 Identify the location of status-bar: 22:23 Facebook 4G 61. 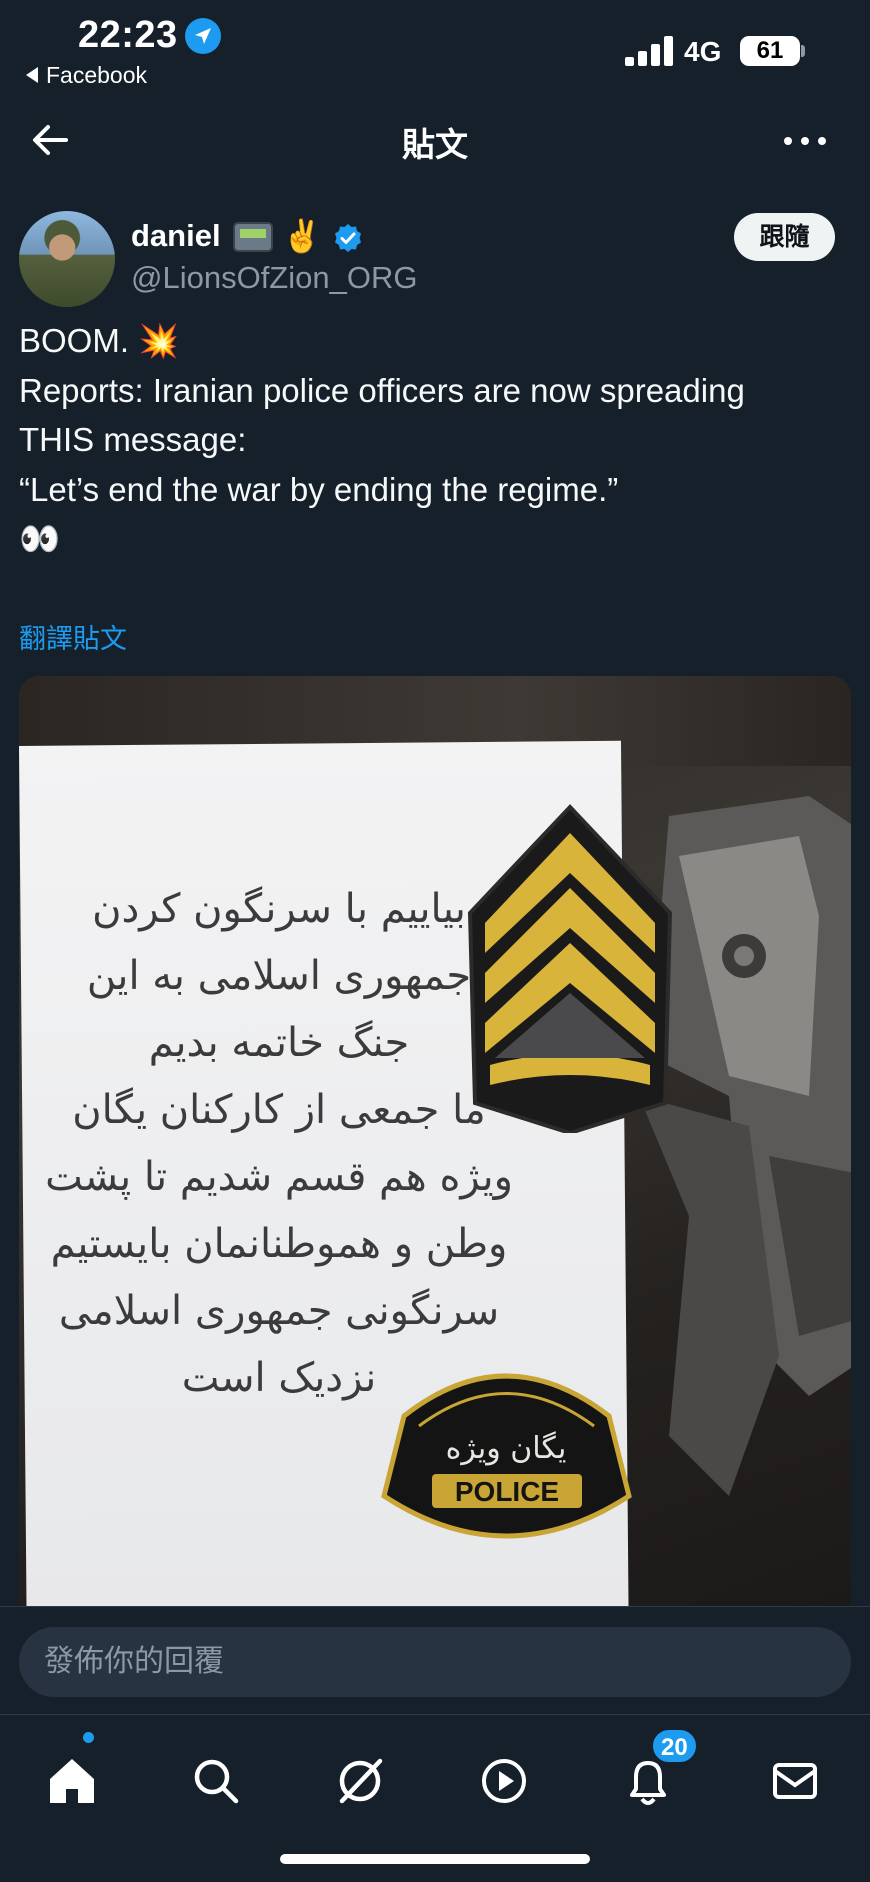
(435, 48).